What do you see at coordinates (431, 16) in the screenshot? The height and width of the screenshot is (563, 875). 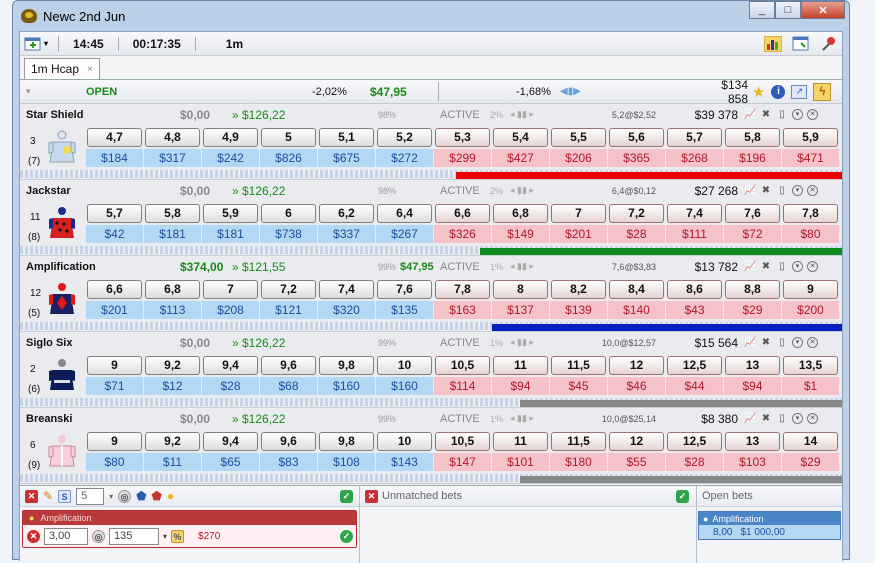 I see `title-bar: Newc 2nd Jun _ □ ✕` at bounding box center [431, 16].